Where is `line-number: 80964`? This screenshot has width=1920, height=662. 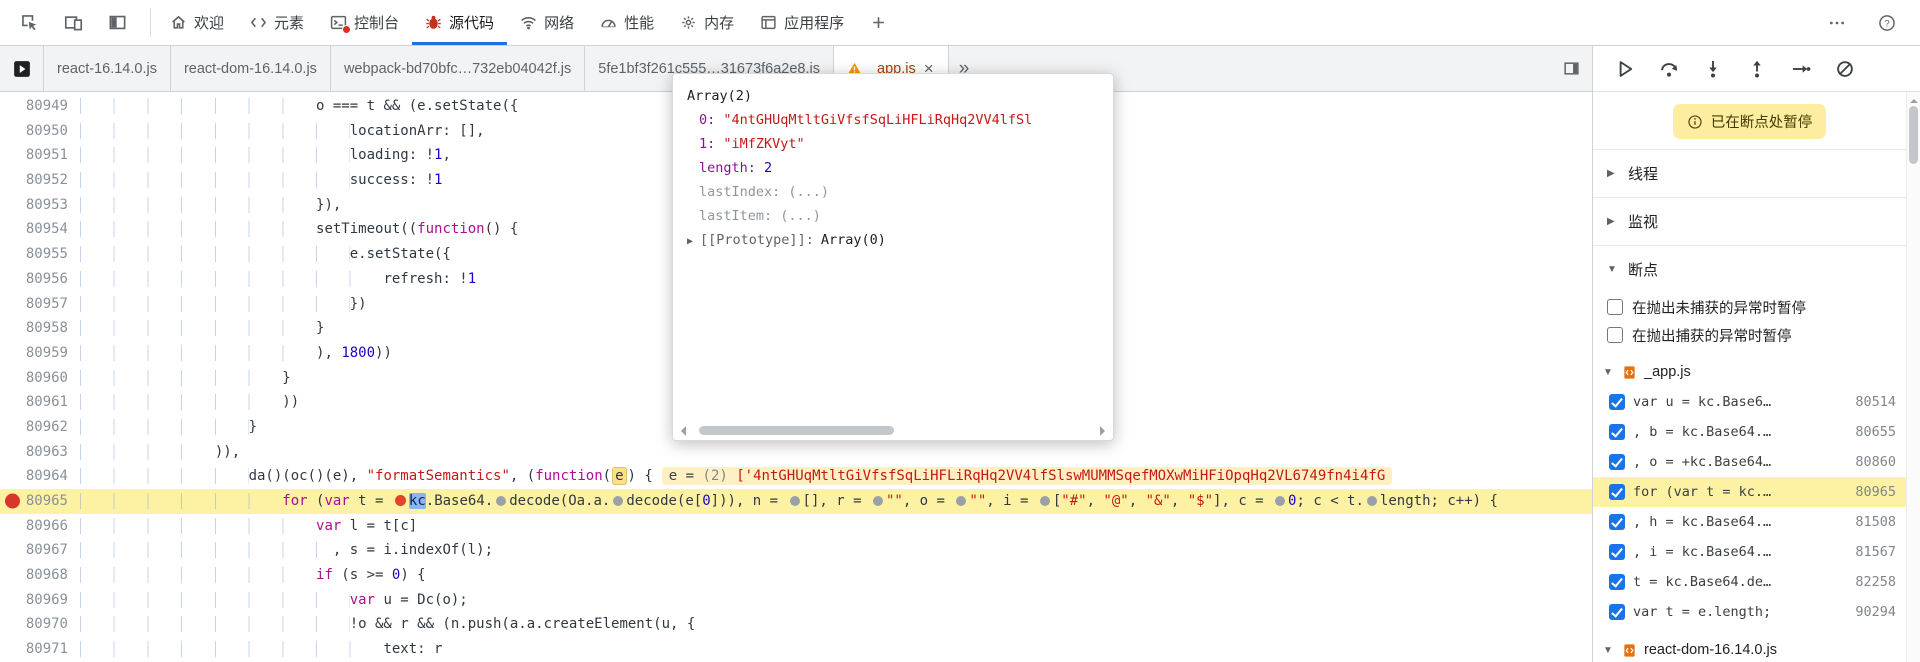
line-number: 80964 is located at coordinates (40, 476).